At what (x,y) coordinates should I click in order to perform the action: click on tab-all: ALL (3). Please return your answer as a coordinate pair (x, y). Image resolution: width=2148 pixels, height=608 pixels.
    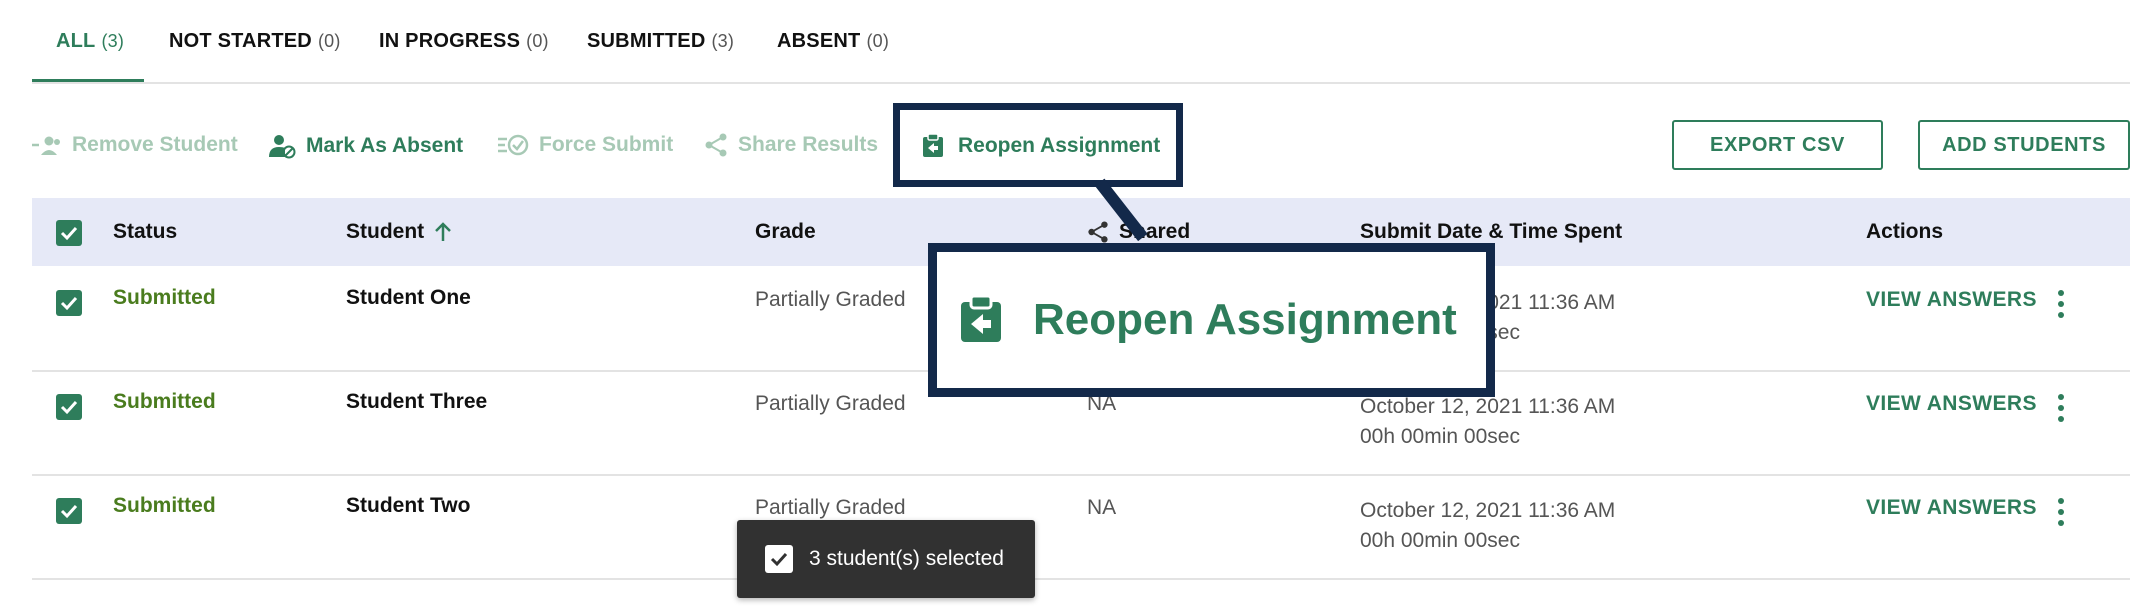
    Looking at the image, I should click on (90, 41).